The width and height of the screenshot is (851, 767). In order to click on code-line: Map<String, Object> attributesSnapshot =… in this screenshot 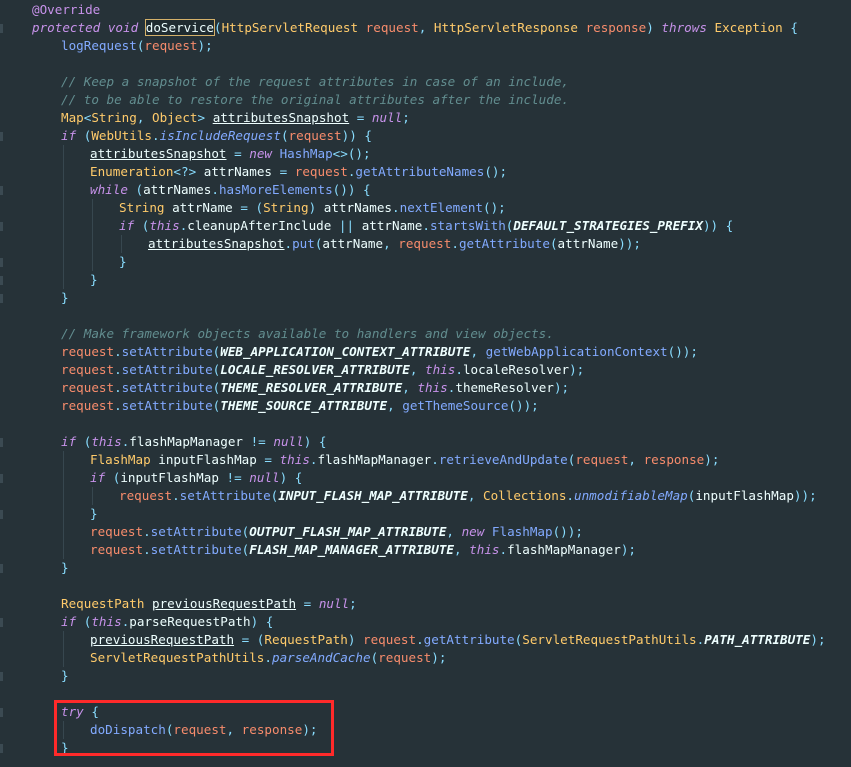, I will do `click(235, 118)`.